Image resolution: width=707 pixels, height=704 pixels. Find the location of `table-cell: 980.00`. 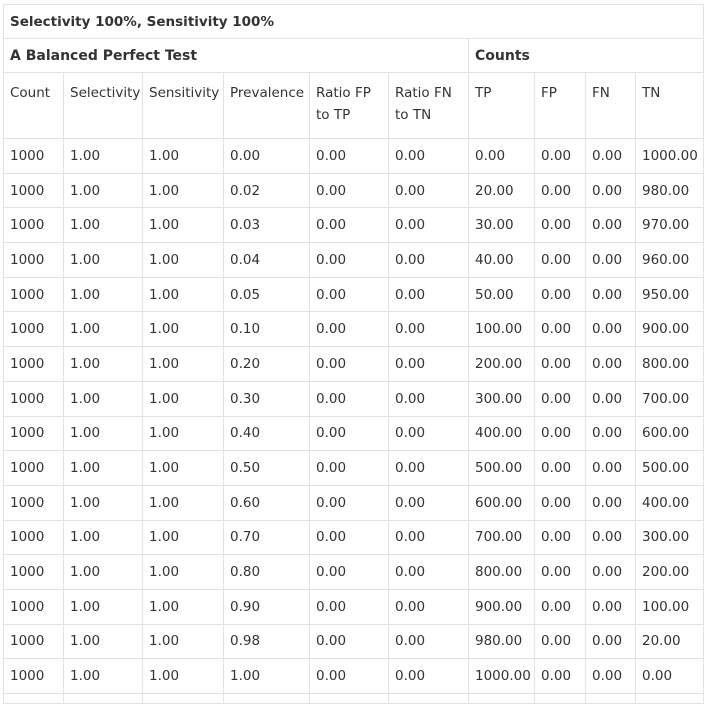

table-cell: 980.00 is located at coordinates (669, 190).